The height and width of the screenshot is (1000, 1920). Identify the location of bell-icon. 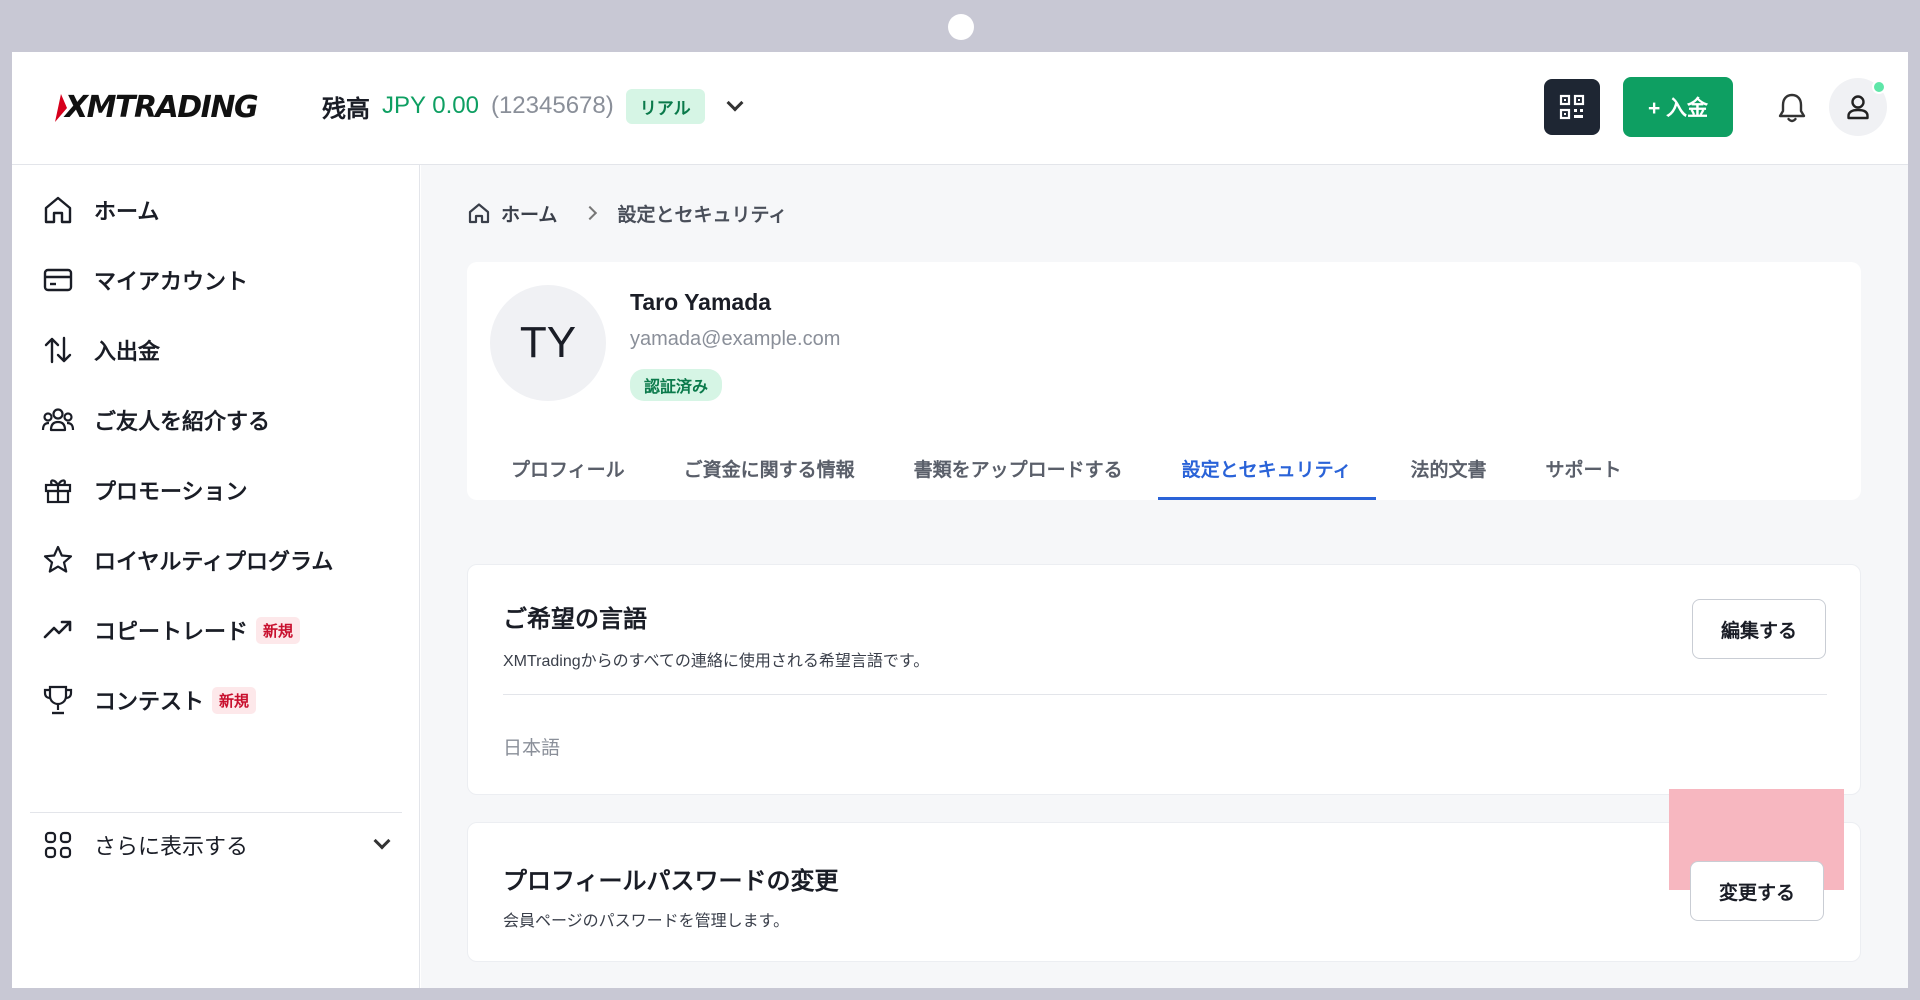
(1792, 108).